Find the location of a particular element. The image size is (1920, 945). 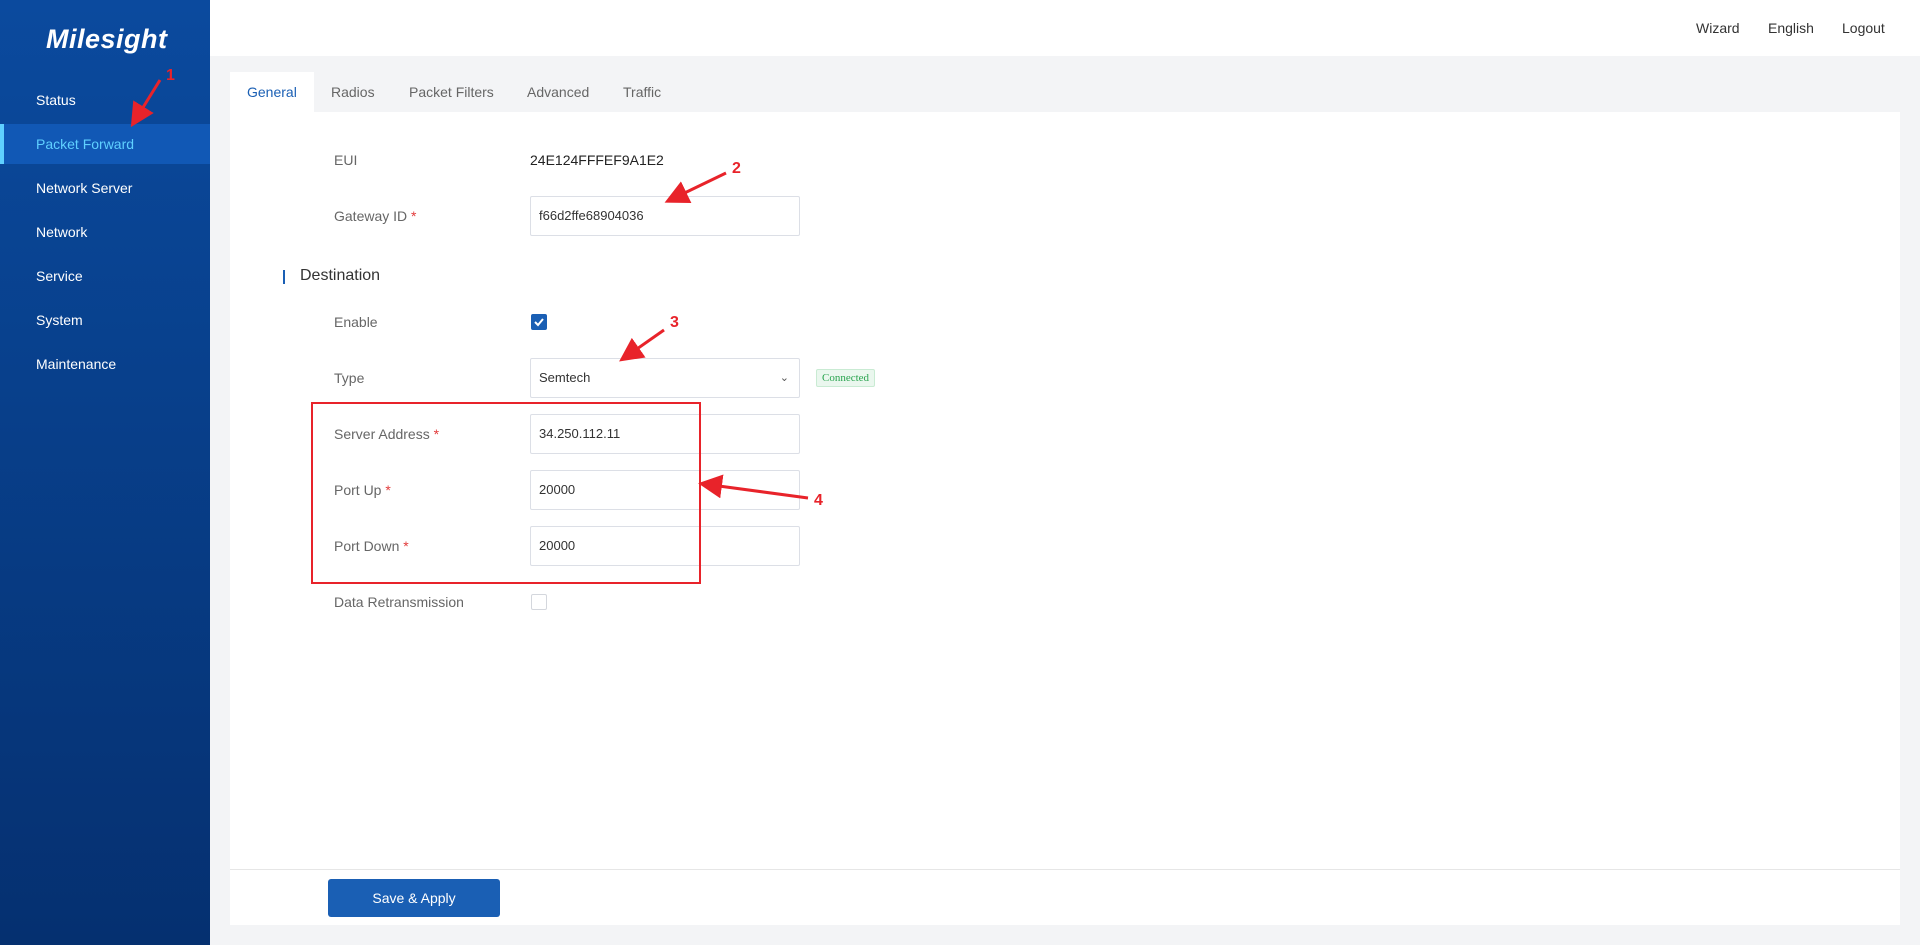

sidebar-item-maintenance: Maintenance is located at coordinates (105, 364).